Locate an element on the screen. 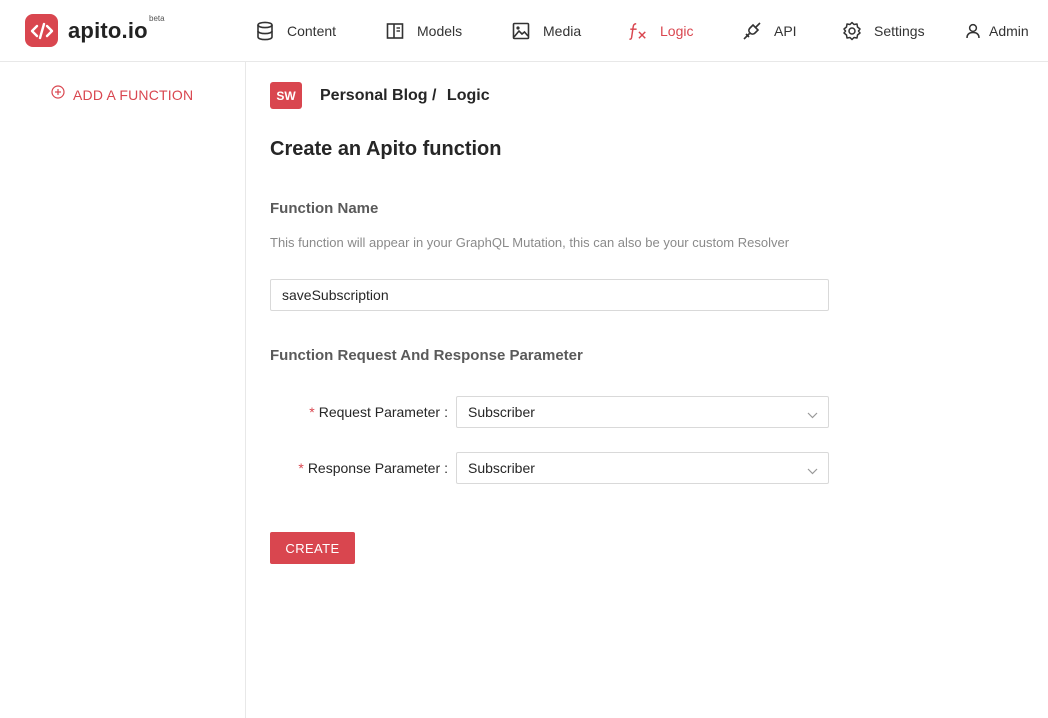 The height and width of the screenshot is (718, 1048). page-title: Create an Apito function is located at coordinates (386, 149).